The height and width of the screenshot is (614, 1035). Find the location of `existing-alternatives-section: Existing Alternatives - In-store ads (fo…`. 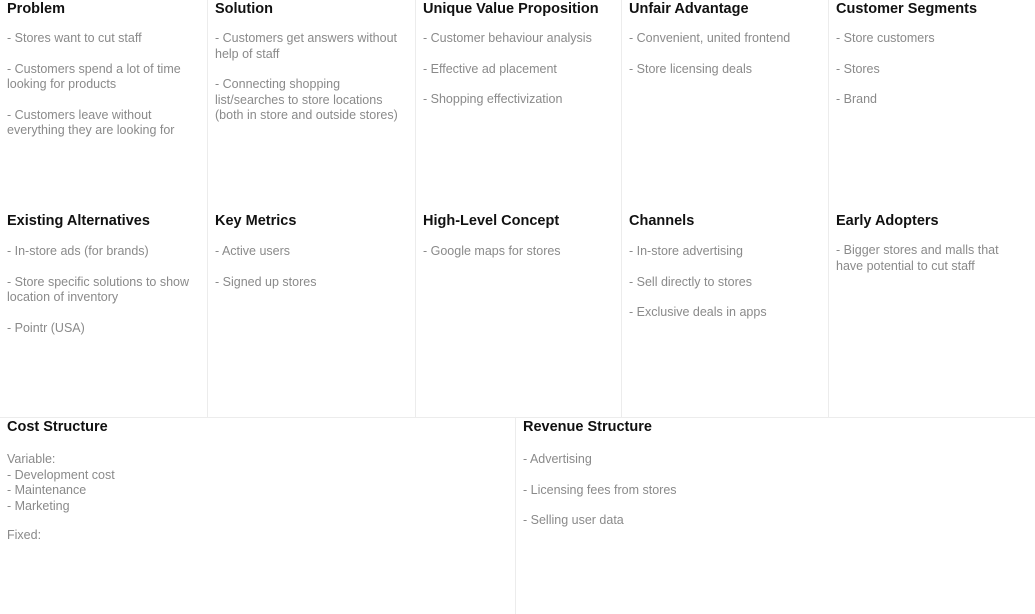

existing-alternatives-section: Existing Alternatives - In-store ads (fo… is located at coordinates (103, 314).